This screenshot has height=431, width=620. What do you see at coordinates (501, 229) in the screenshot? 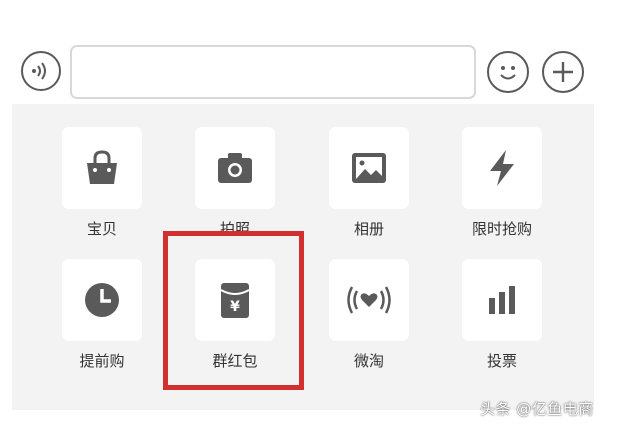
I see `grid-label: 限时抢购` at bounding box center [501, 229].